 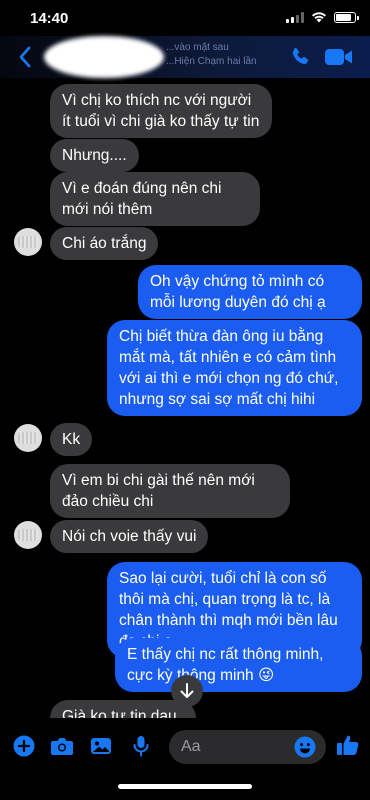 I want to click on scroll-to-bottom-button, so click(x=187, y=691).